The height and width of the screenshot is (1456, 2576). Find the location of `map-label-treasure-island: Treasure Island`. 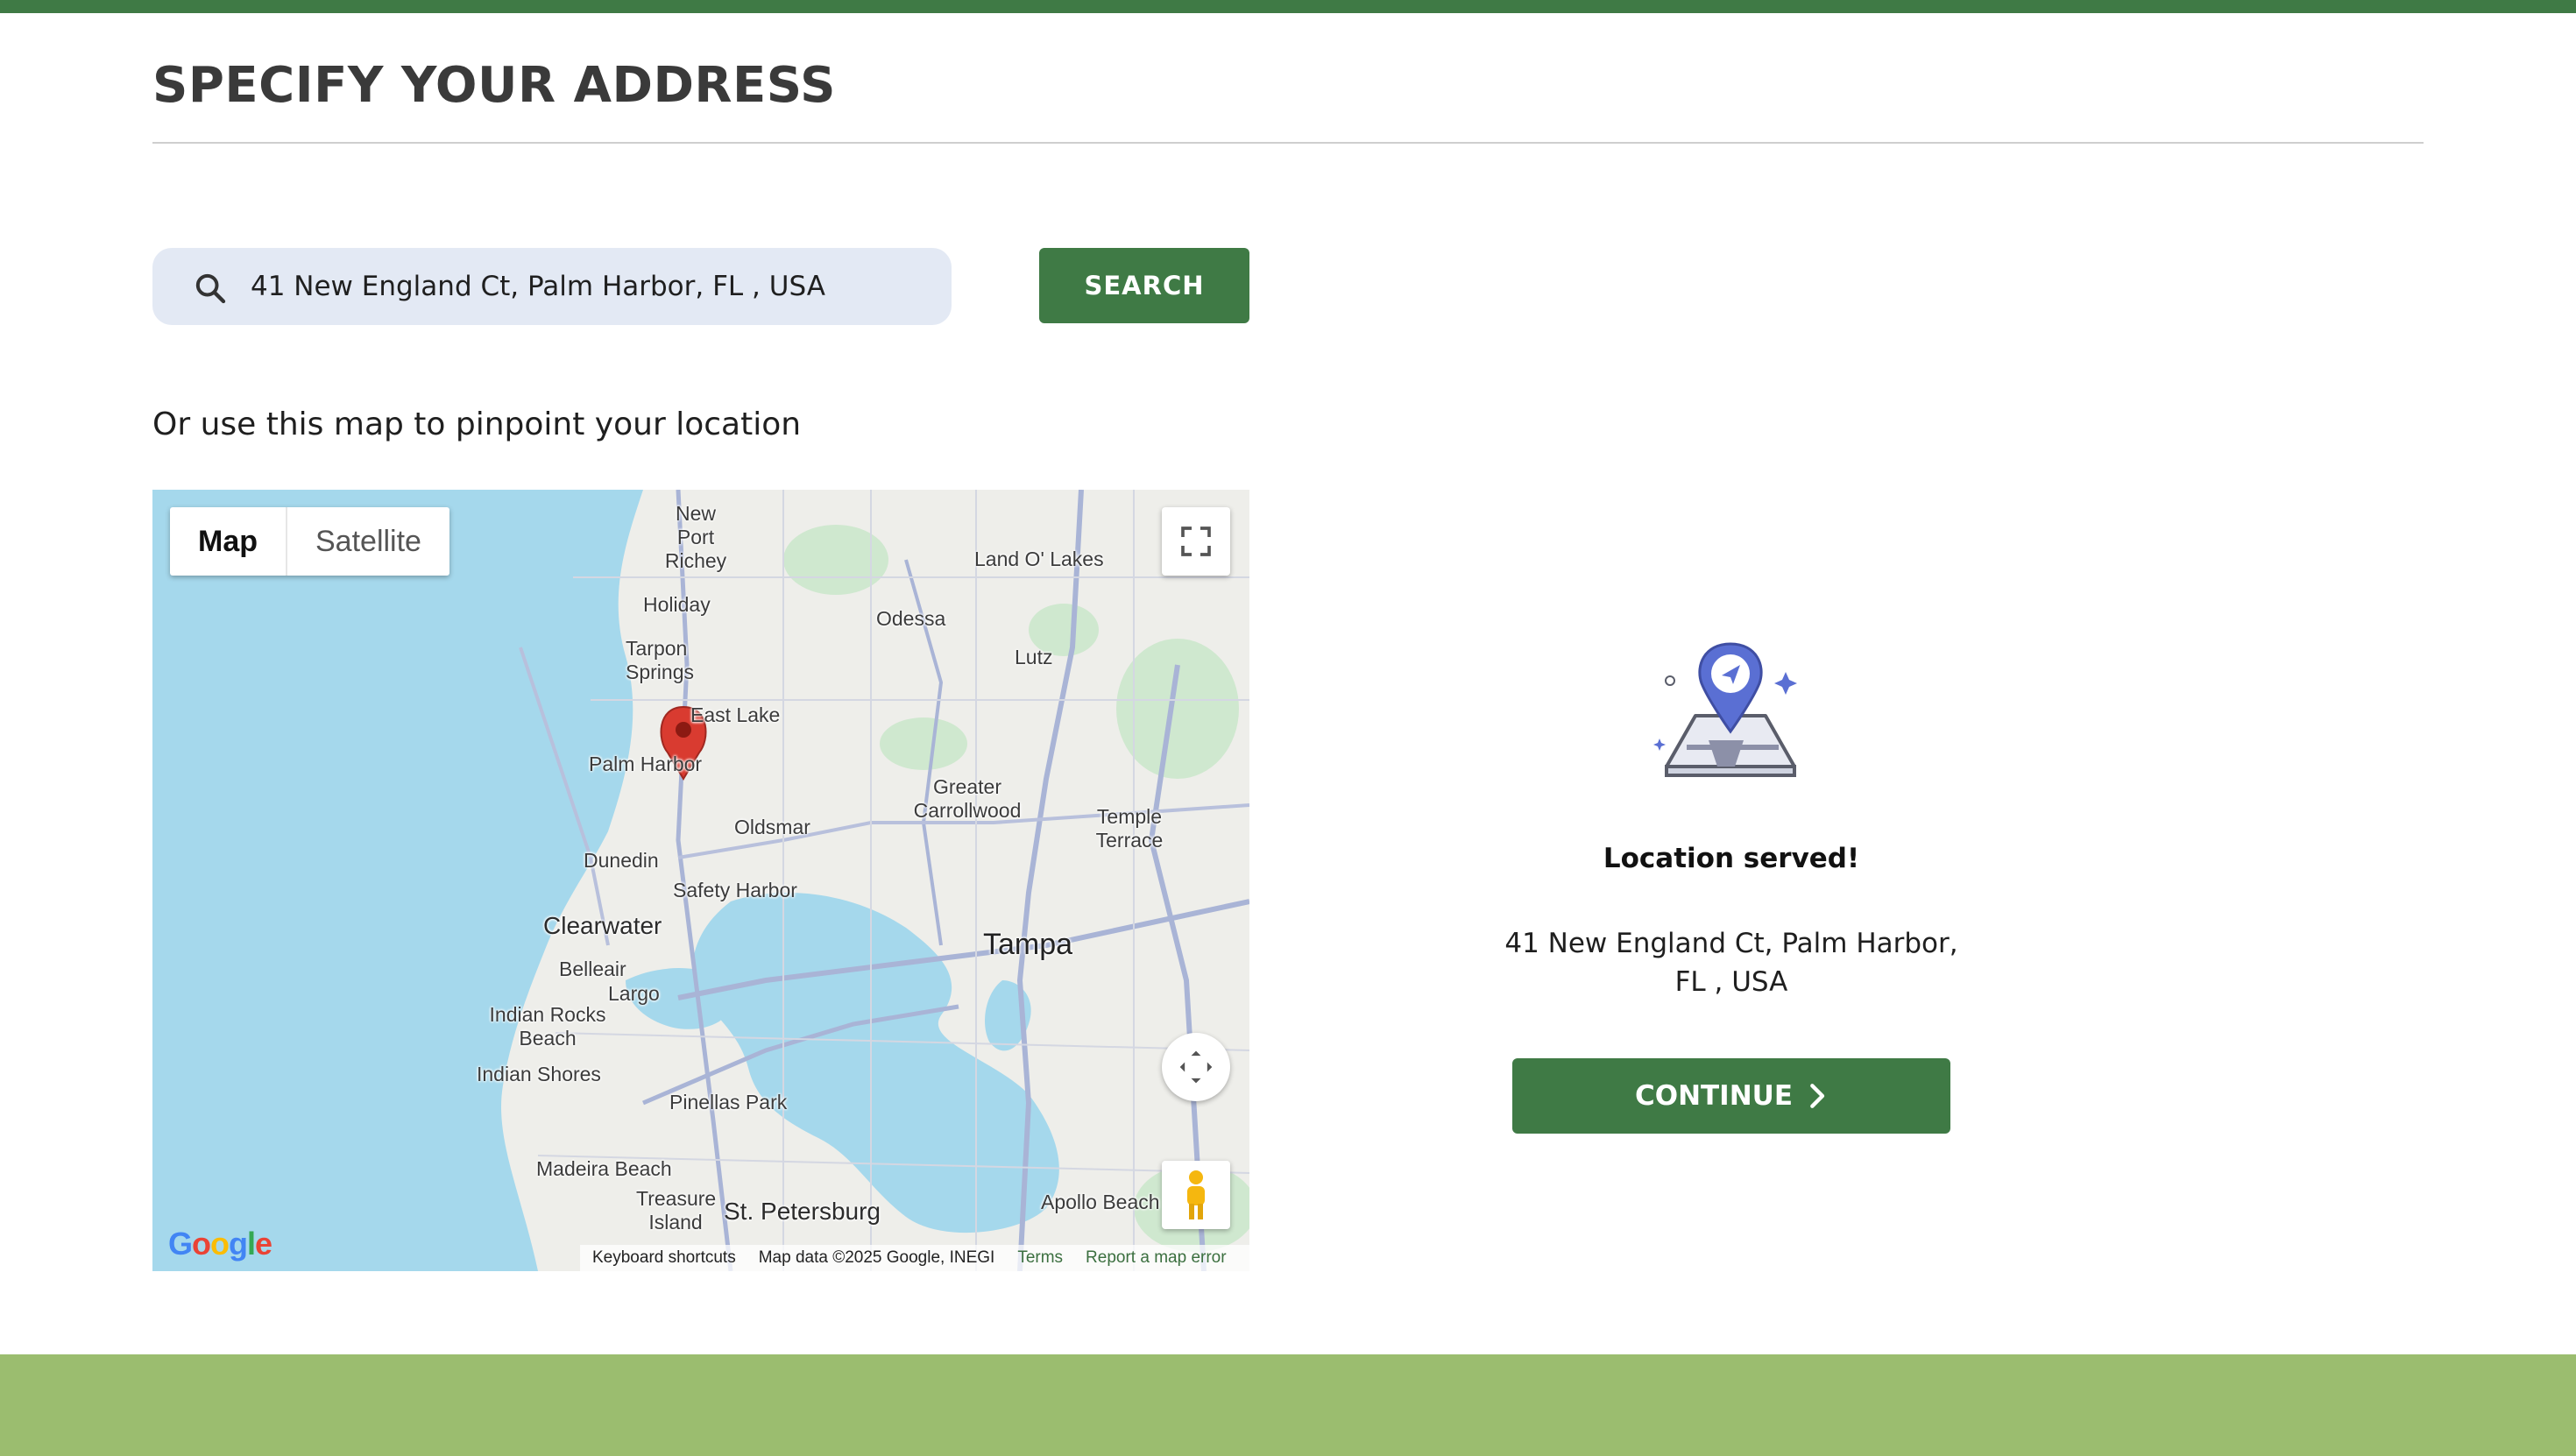

map-label-treasure-island: Treasure Island is located at coordinates (676, 1210).